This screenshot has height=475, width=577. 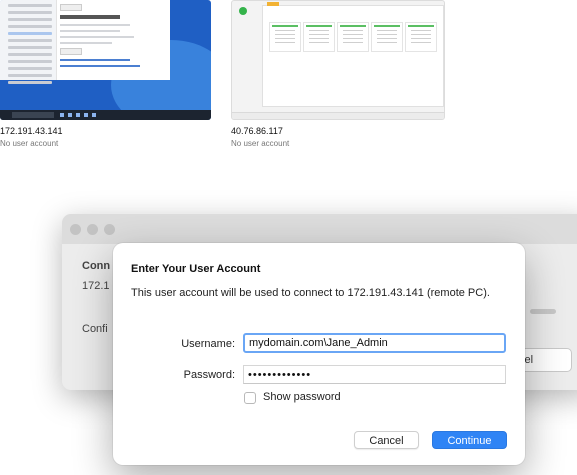 I want to click on computer-ip-label: 172.191.43.141, so click(x=31, y=131).